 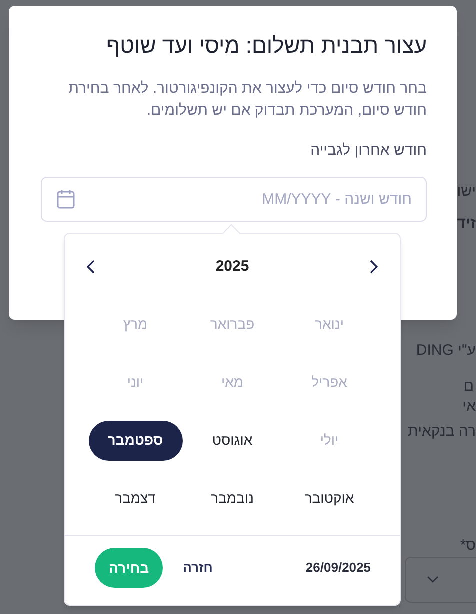 What do you see at coordinates (440, 580) in the screenshot?
I see `select-field` at bounding box center [440, 580].